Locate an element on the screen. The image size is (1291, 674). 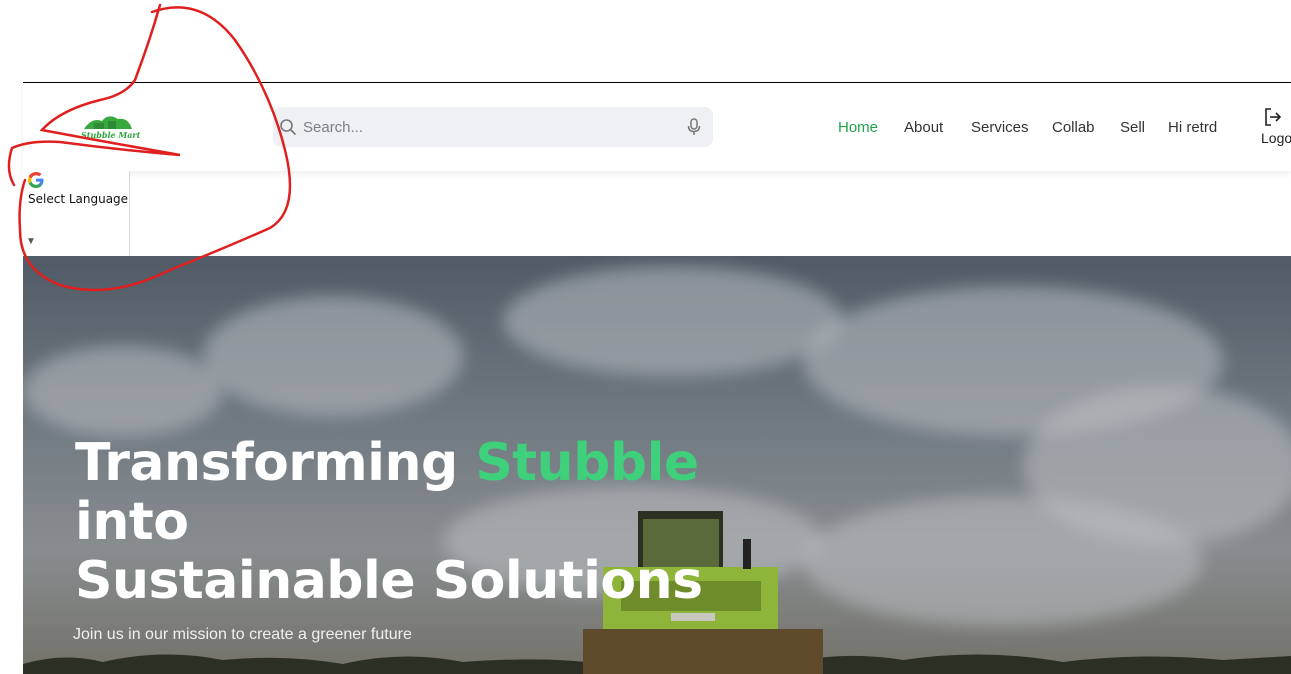
logo-text: Stubble Mart is located at coordinates (110, 135).